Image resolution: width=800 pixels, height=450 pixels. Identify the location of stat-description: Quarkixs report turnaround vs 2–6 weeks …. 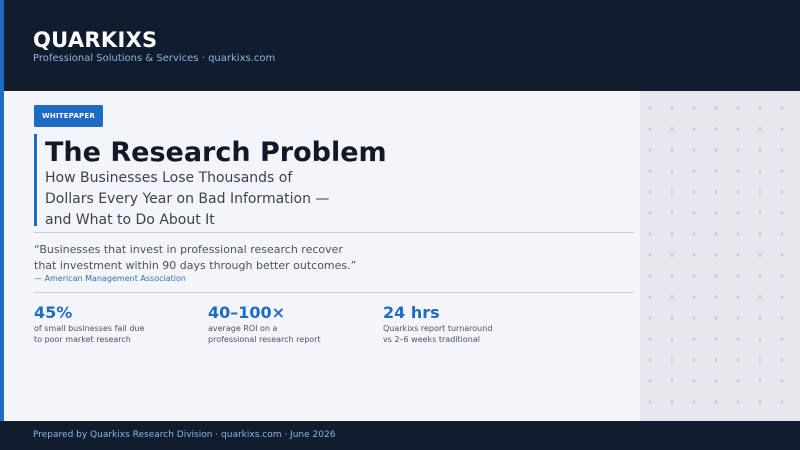
(438, 334).